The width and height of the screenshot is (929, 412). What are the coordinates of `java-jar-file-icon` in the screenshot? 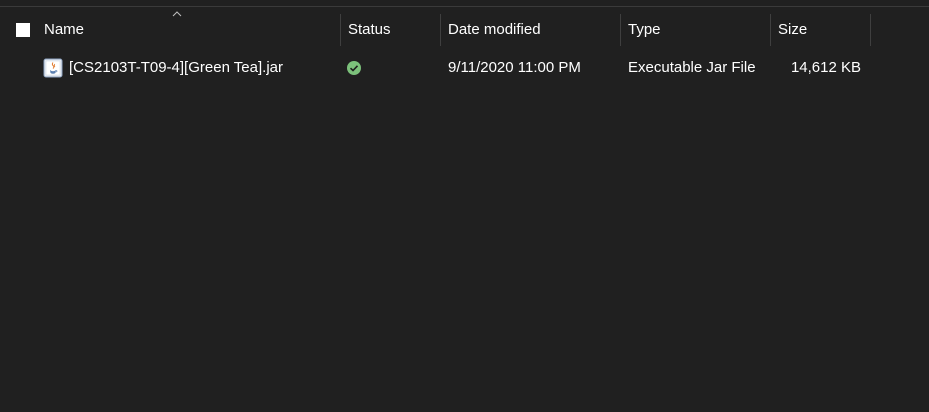 It's located at (53, 68).